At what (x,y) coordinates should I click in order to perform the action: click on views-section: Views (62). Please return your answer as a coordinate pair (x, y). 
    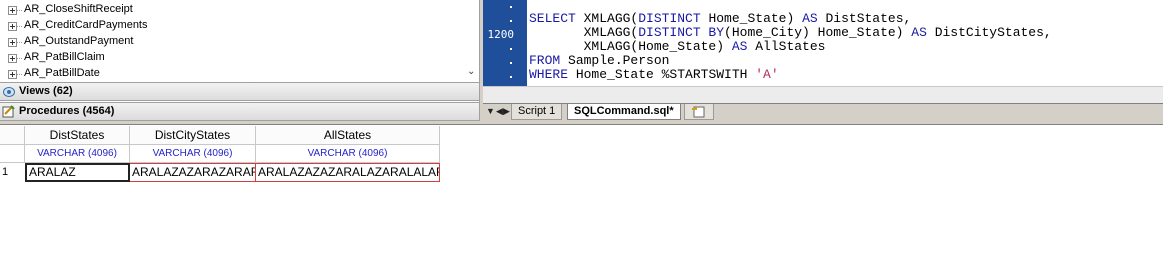
    Looking at the image, I should click on (240, 91).